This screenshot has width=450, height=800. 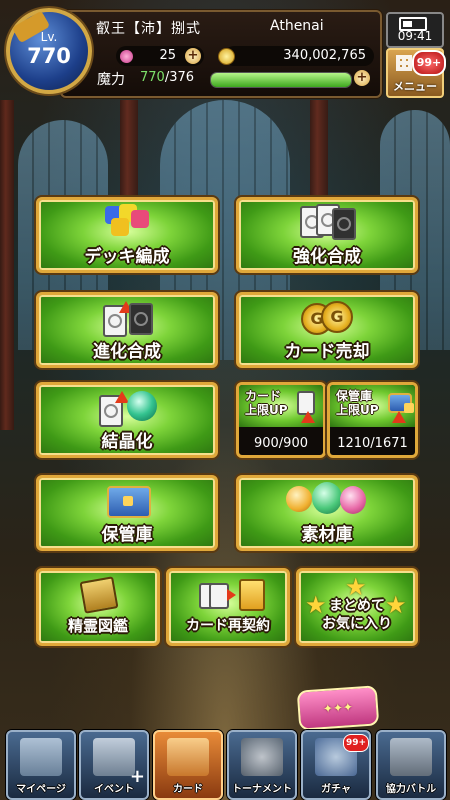 I want to click on menu-label: メニュー, so click(x=415, y=86).